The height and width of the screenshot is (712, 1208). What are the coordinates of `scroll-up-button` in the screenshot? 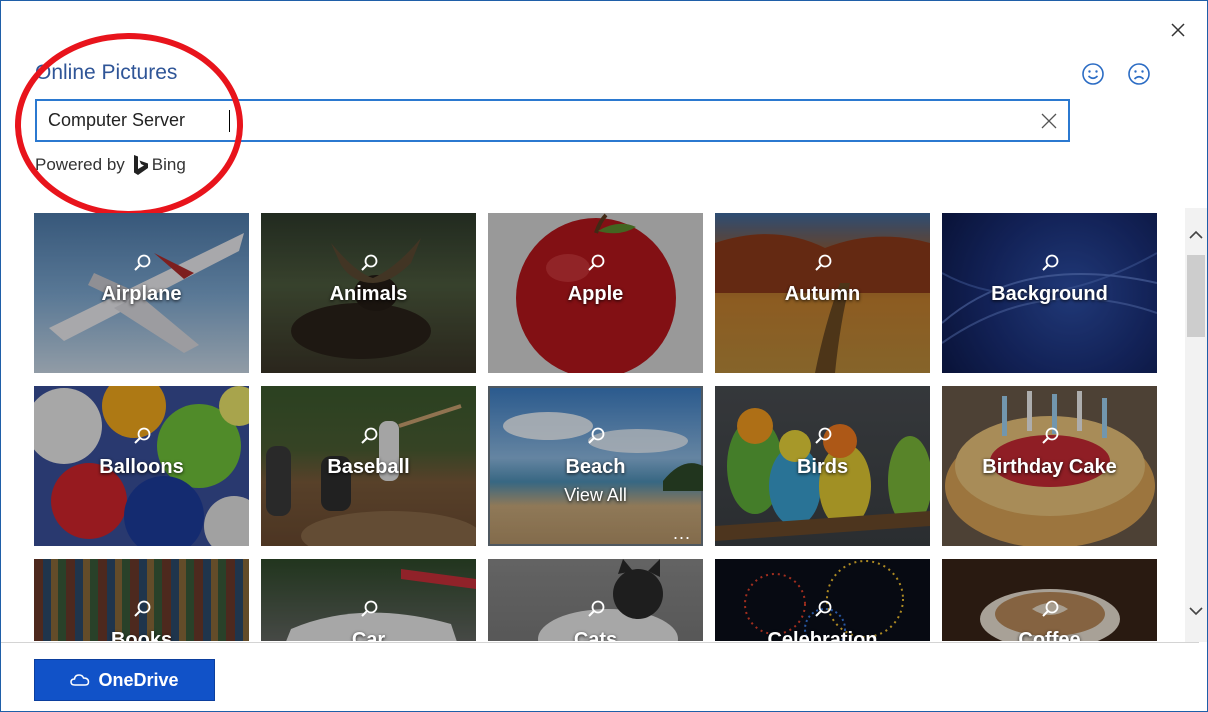 It's located at (1196, 235).